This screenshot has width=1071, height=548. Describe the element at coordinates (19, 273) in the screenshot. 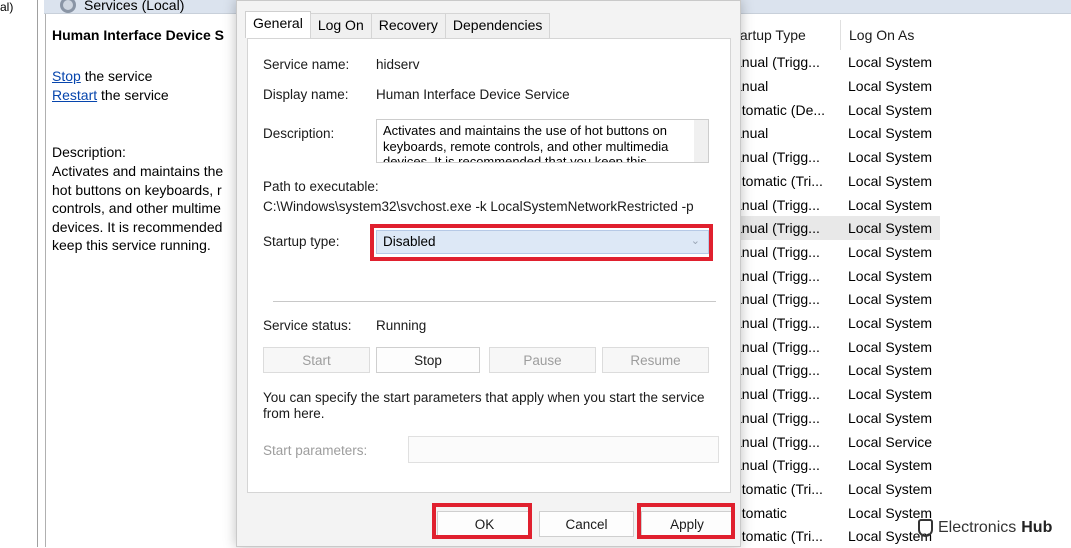

I see `left-tree-pane: al)` at that location.